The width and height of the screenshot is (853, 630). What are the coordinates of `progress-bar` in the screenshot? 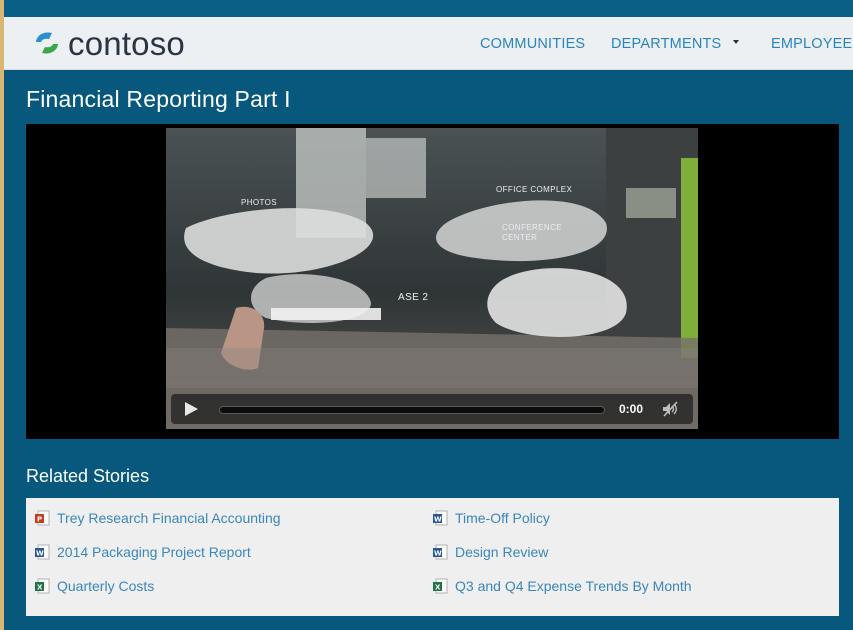 It's located at (412, 410).